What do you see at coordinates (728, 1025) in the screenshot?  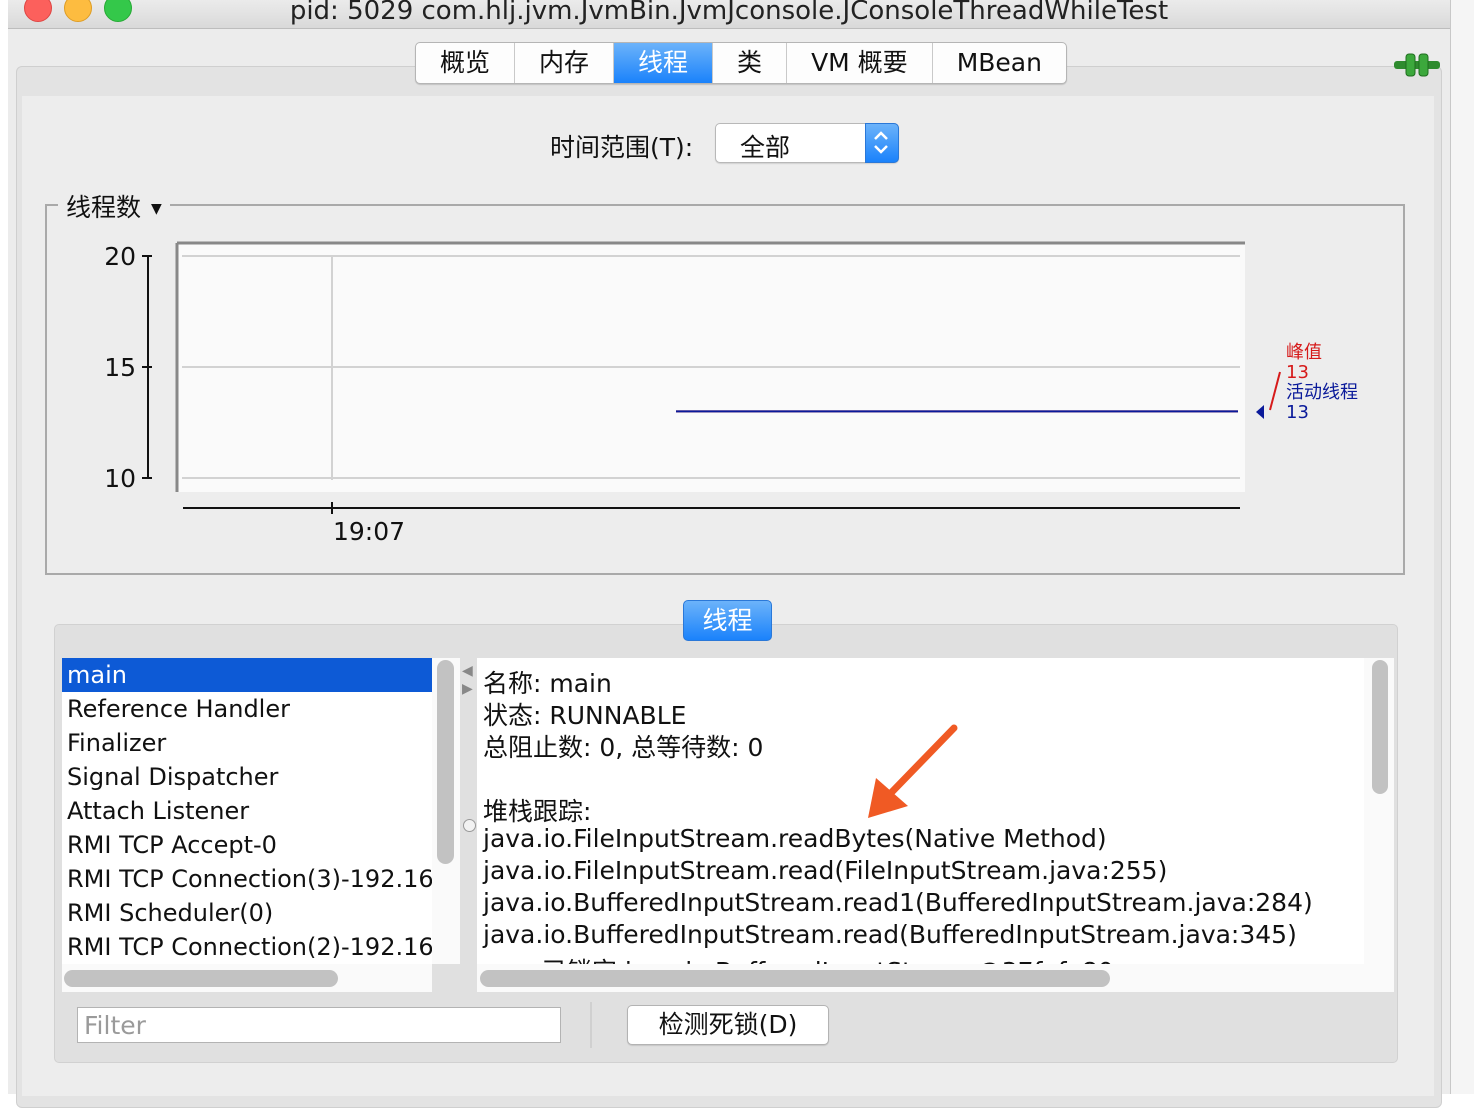 I see `detect-deadlock-button: 检测死锁(D)` at bounding box center [728, 1025].